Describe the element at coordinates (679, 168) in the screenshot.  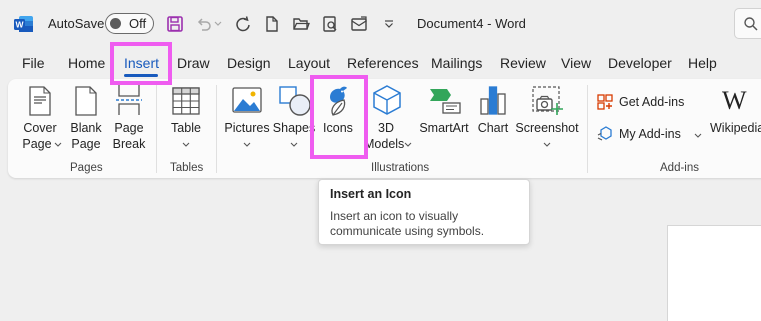
I see `group-label-addins: Add-ins` at that location.